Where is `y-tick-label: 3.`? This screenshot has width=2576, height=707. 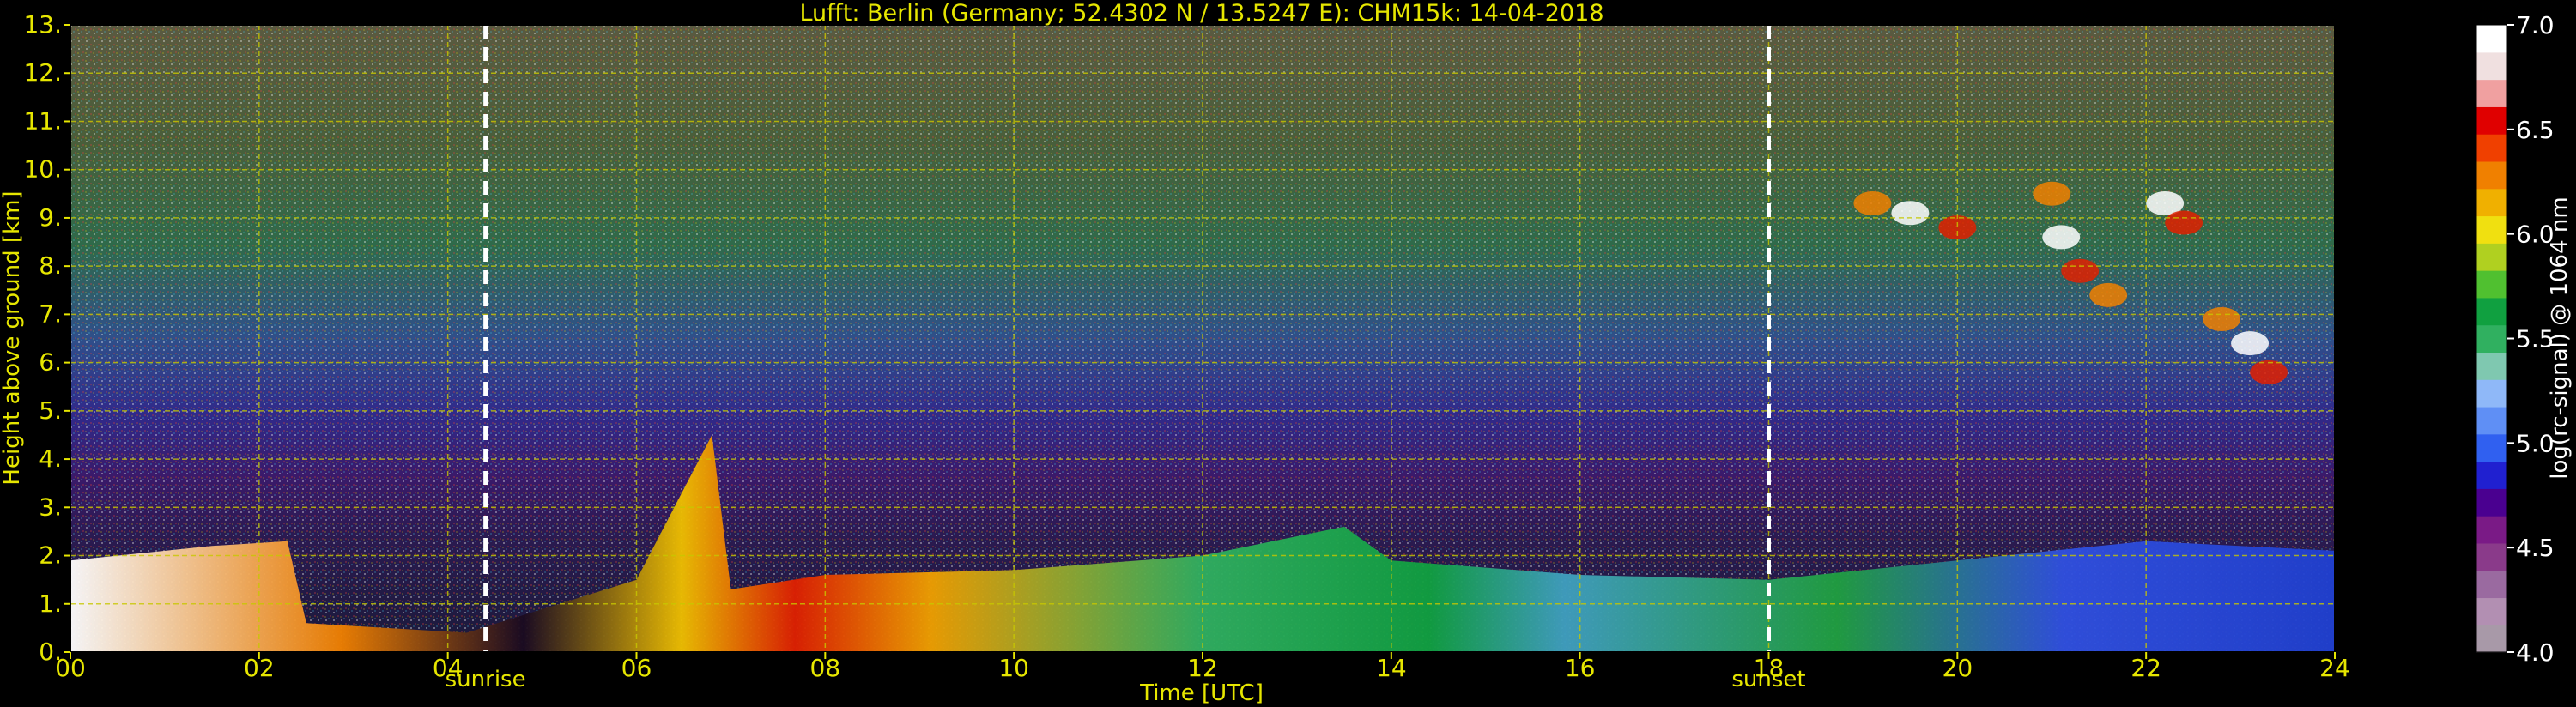 y-tick-label: 3. is located at coordinates (50, 507).